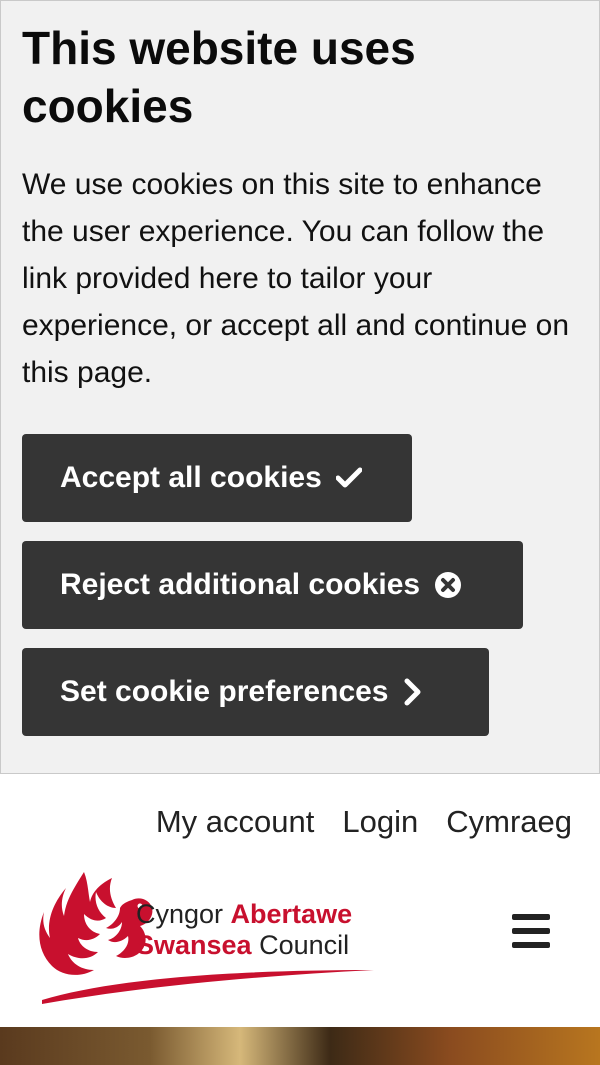 The width and height of the screenshot is (600, 1065). I want to click on logo-line-welsh: Cyngor Abertawe, so click(244, 914).